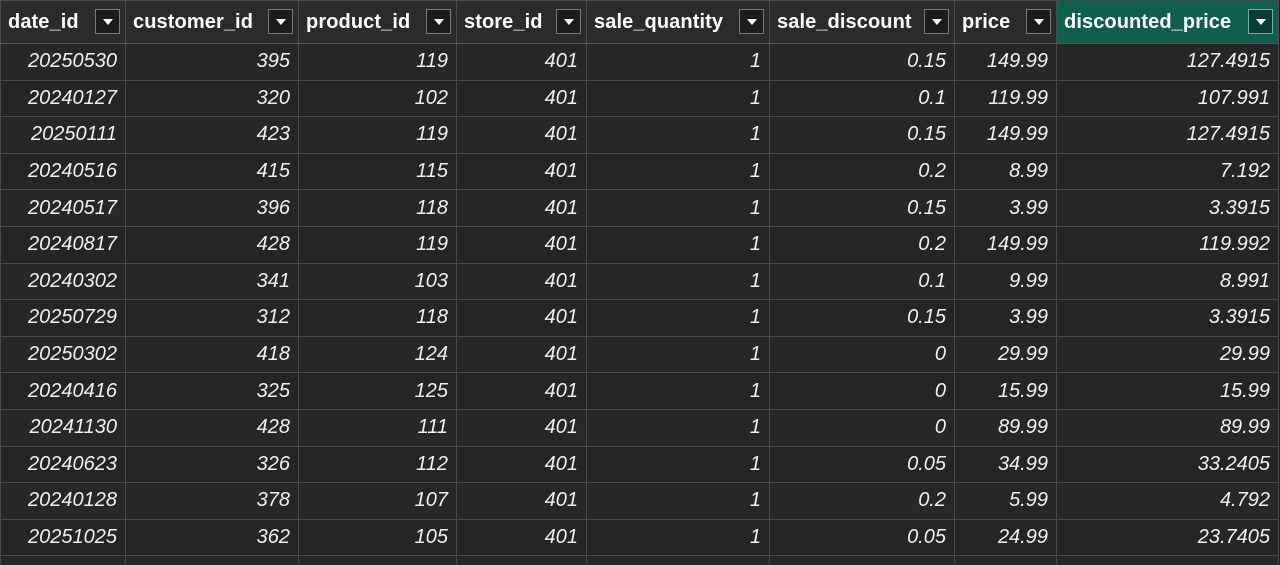 Image resolution: width=1280 pixels, height=565 pixels. I want to click on table-cell-customer-id: 341, so click(212, 281).